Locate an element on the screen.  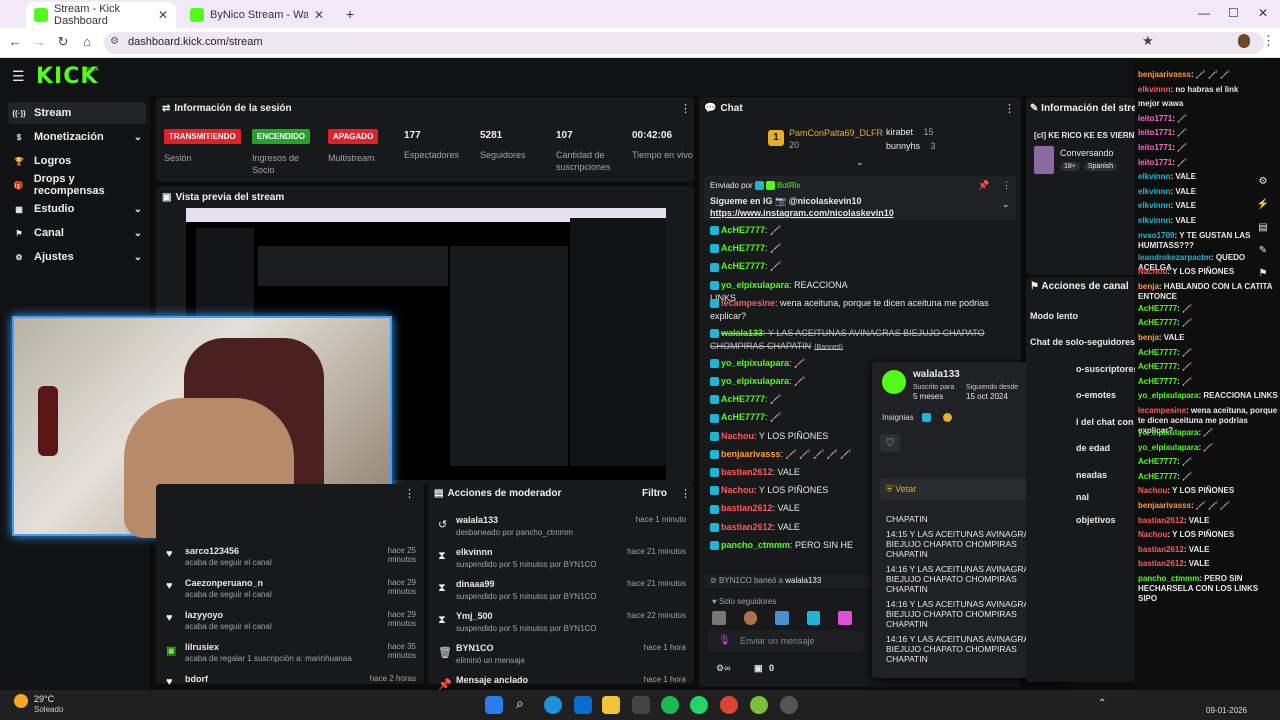
mod-action-user: BYN1CO is located at coordinates (475, 648).